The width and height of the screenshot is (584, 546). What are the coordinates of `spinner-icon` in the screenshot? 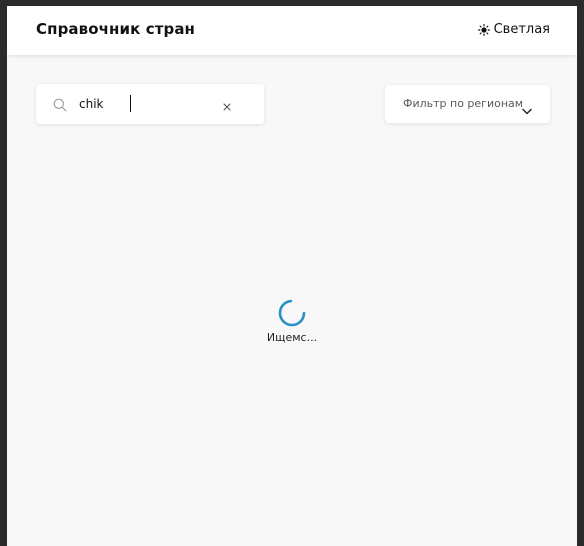 It's located at (292, 313).